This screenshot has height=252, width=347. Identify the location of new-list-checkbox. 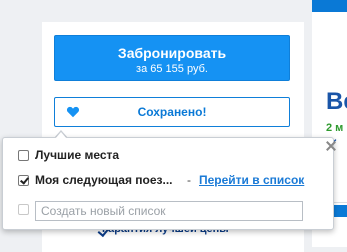
(23, 209).